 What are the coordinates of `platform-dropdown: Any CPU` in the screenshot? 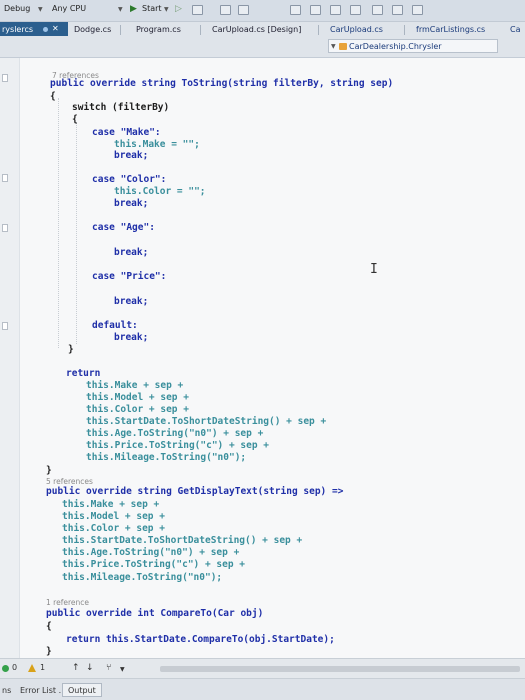 It's located at (69, 8).